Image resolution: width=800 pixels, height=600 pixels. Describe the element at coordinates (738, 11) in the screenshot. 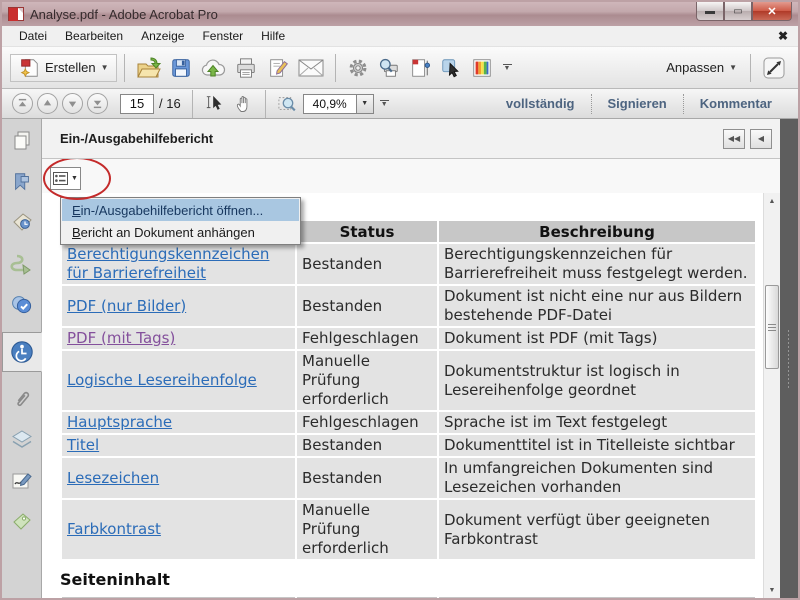

I see `maximize-button: ▭` at that location.